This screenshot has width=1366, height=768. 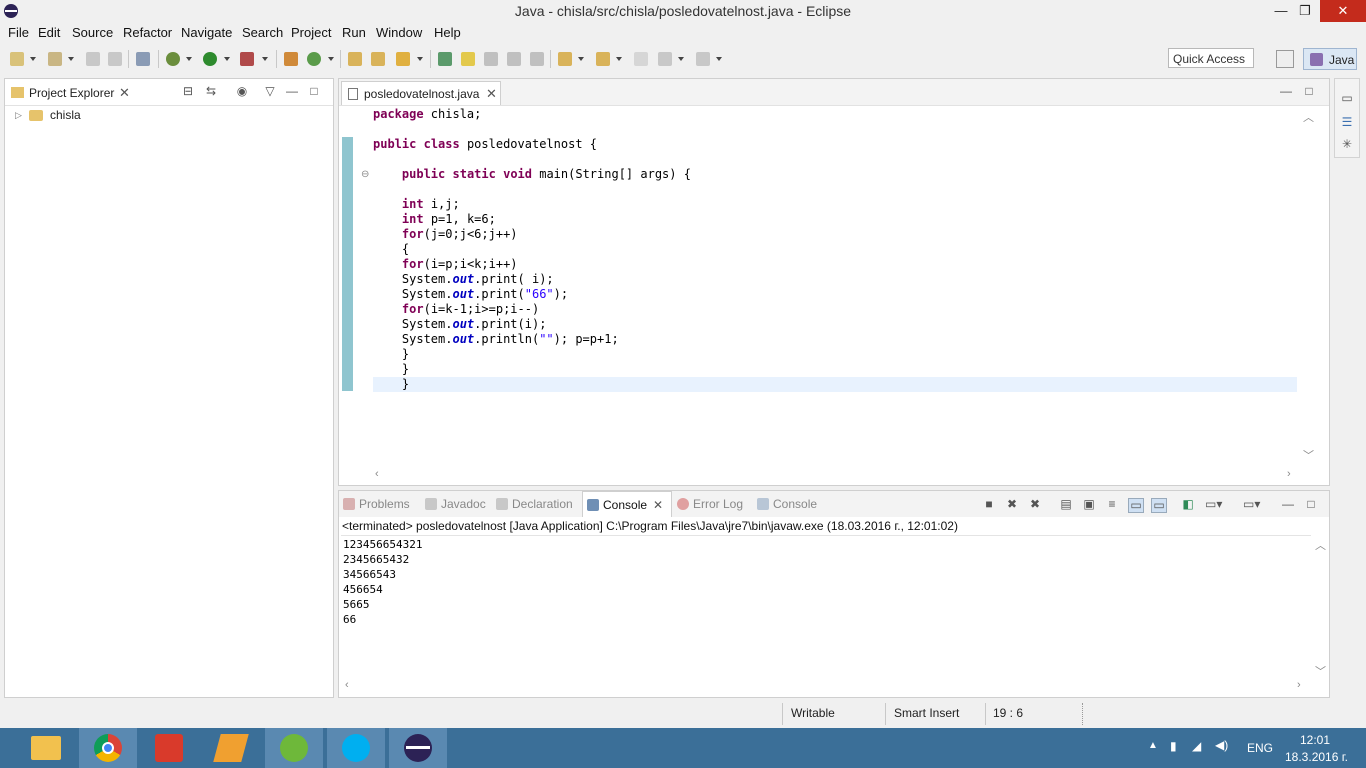 What do you see at coordinates (418, 748) in the screenshot?
I see `taskbar-eclipse` at bounding box center [418, 748].